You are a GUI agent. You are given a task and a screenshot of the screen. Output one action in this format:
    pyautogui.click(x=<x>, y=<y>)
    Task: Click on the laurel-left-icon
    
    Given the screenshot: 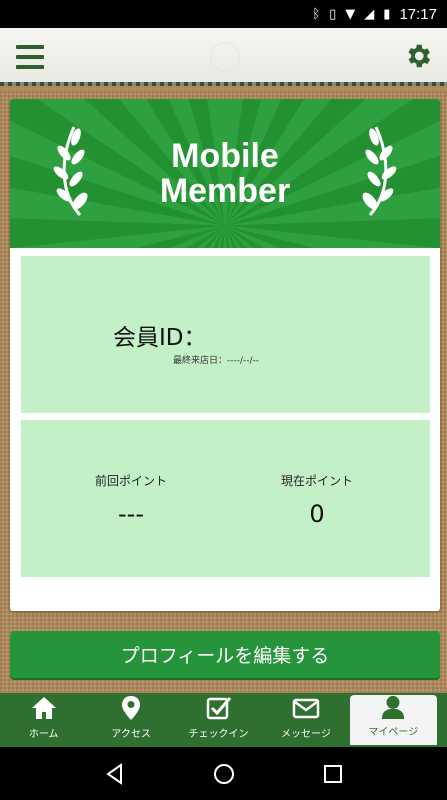 What is the action you would take?
    pyautogui.click(x=70, y=171)
    